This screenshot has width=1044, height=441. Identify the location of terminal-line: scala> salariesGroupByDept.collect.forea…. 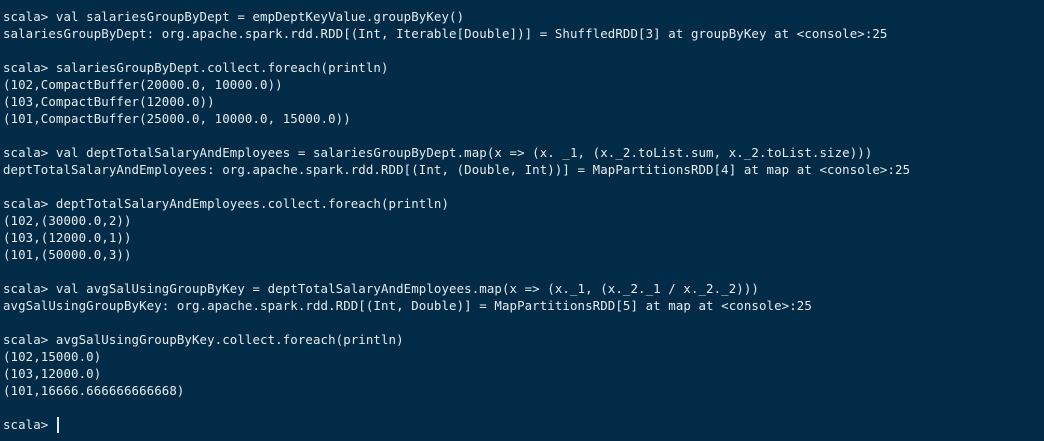
(196, 67).